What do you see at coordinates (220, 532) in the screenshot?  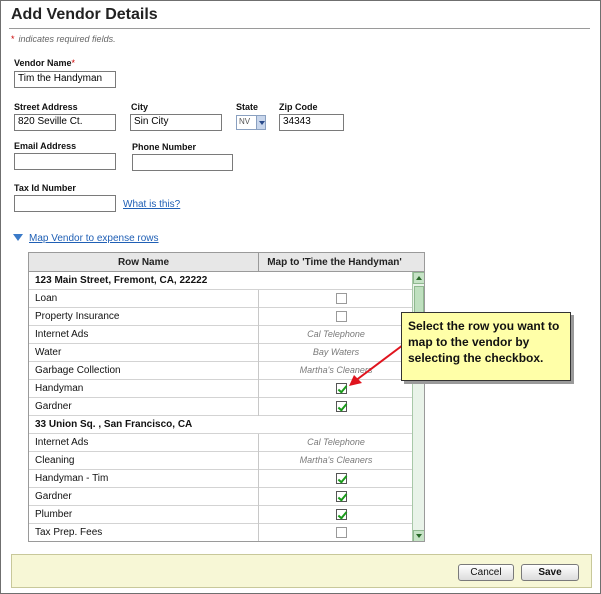 I see `table-row: Tax Prep. Fees` at bounding box center [220, 532].